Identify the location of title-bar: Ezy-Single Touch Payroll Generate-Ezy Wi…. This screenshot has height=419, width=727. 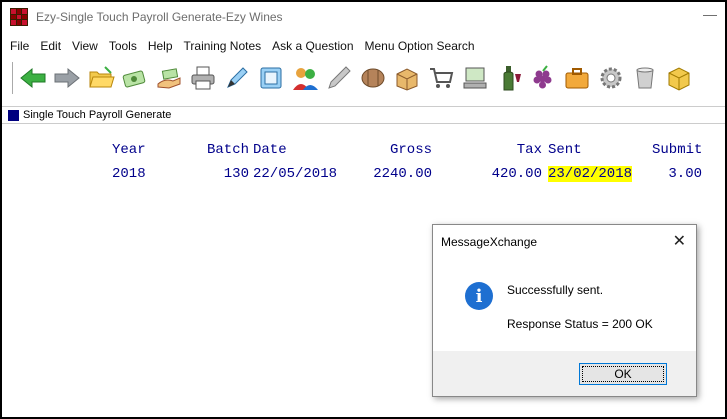
(363, 17).